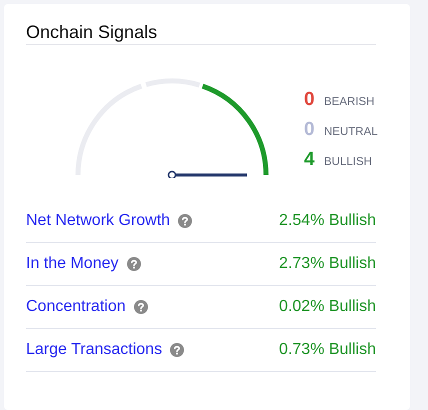 This screenshot has height=410, width=428. What do you see at coordinates (72, 264) in the screenshot?
I see `signal-link: In the Money` at bounding box center [72, 264].